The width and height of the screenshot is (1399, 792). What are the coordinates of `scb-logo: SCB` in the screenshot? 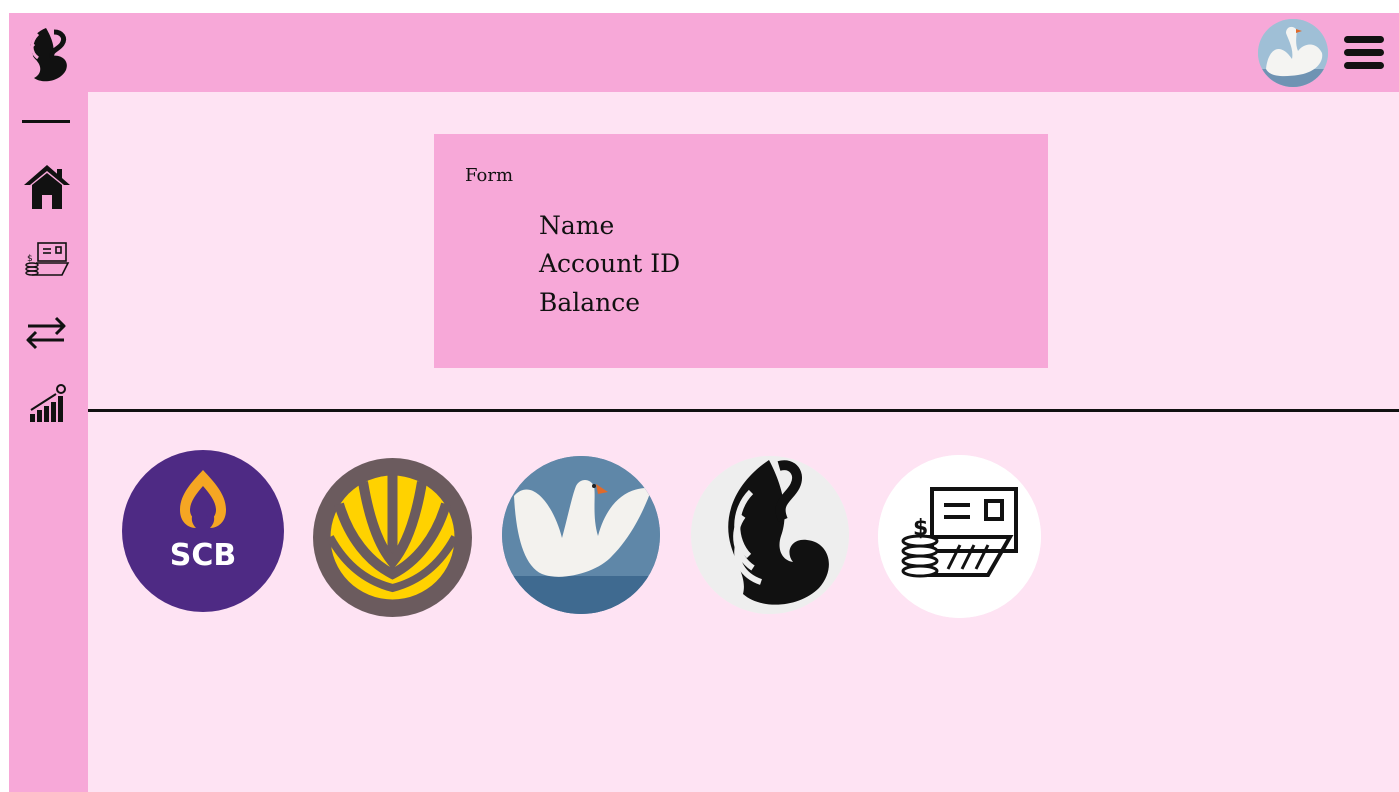 It's located at (203, 531).